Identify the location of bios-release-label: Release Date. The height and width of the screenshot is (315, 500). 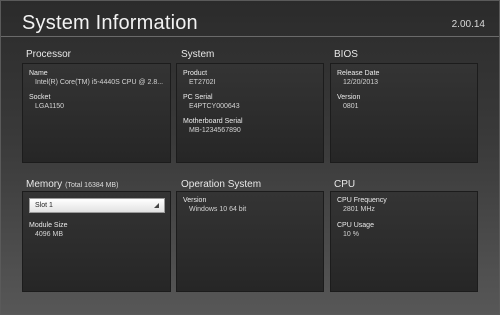
(358, 73).